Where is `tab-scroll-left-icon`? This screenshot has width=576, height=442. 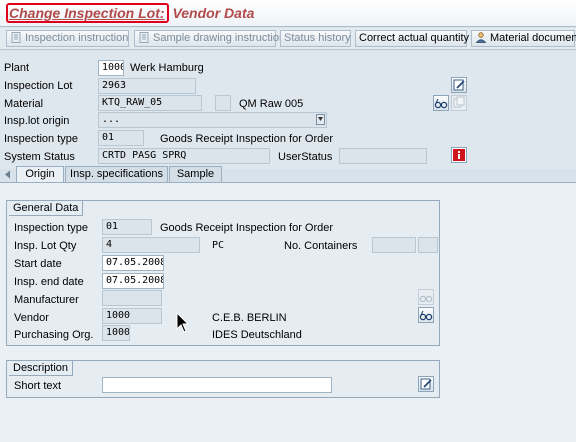
tab-scroll-left-icon is located at coordinates (8, 174).